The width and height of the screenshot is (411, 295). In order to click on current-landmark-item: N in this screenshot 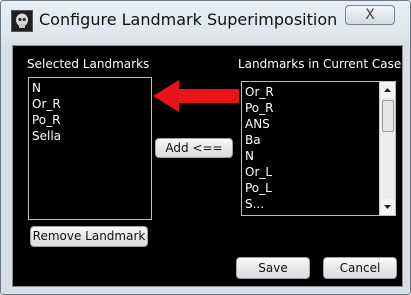, I will do `click(320, 156)`.